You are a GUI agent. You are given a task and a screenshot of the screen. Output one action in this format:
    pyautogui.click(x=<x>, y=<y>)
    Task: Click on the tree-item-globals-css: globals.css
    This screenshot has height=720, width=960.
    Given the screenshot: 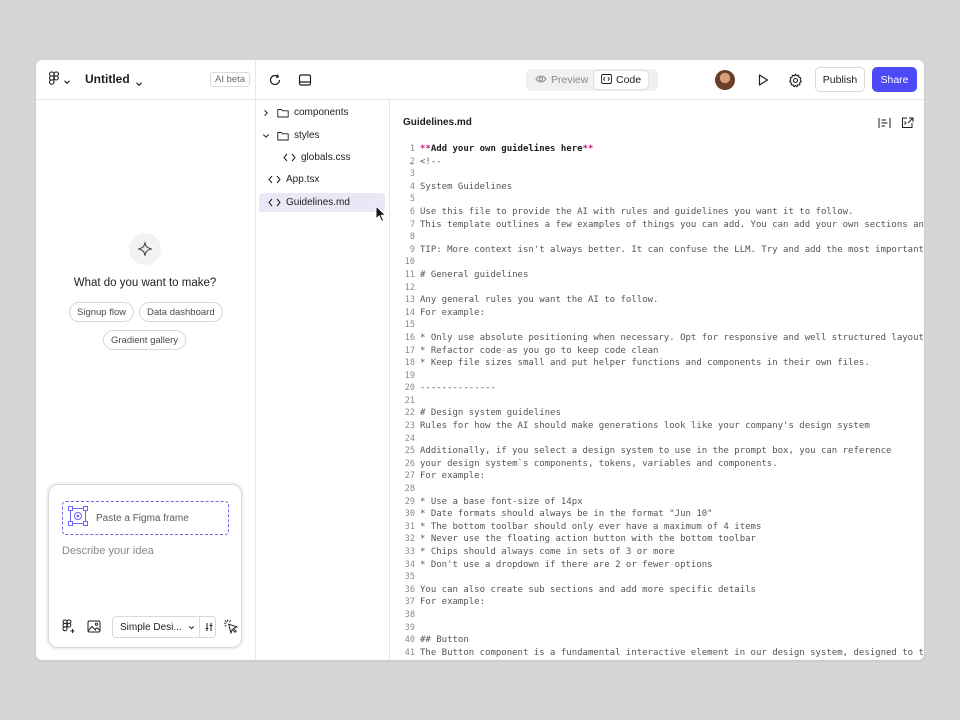 What is the action you would take?
    pyautogui.click(x=322, y=157)
    